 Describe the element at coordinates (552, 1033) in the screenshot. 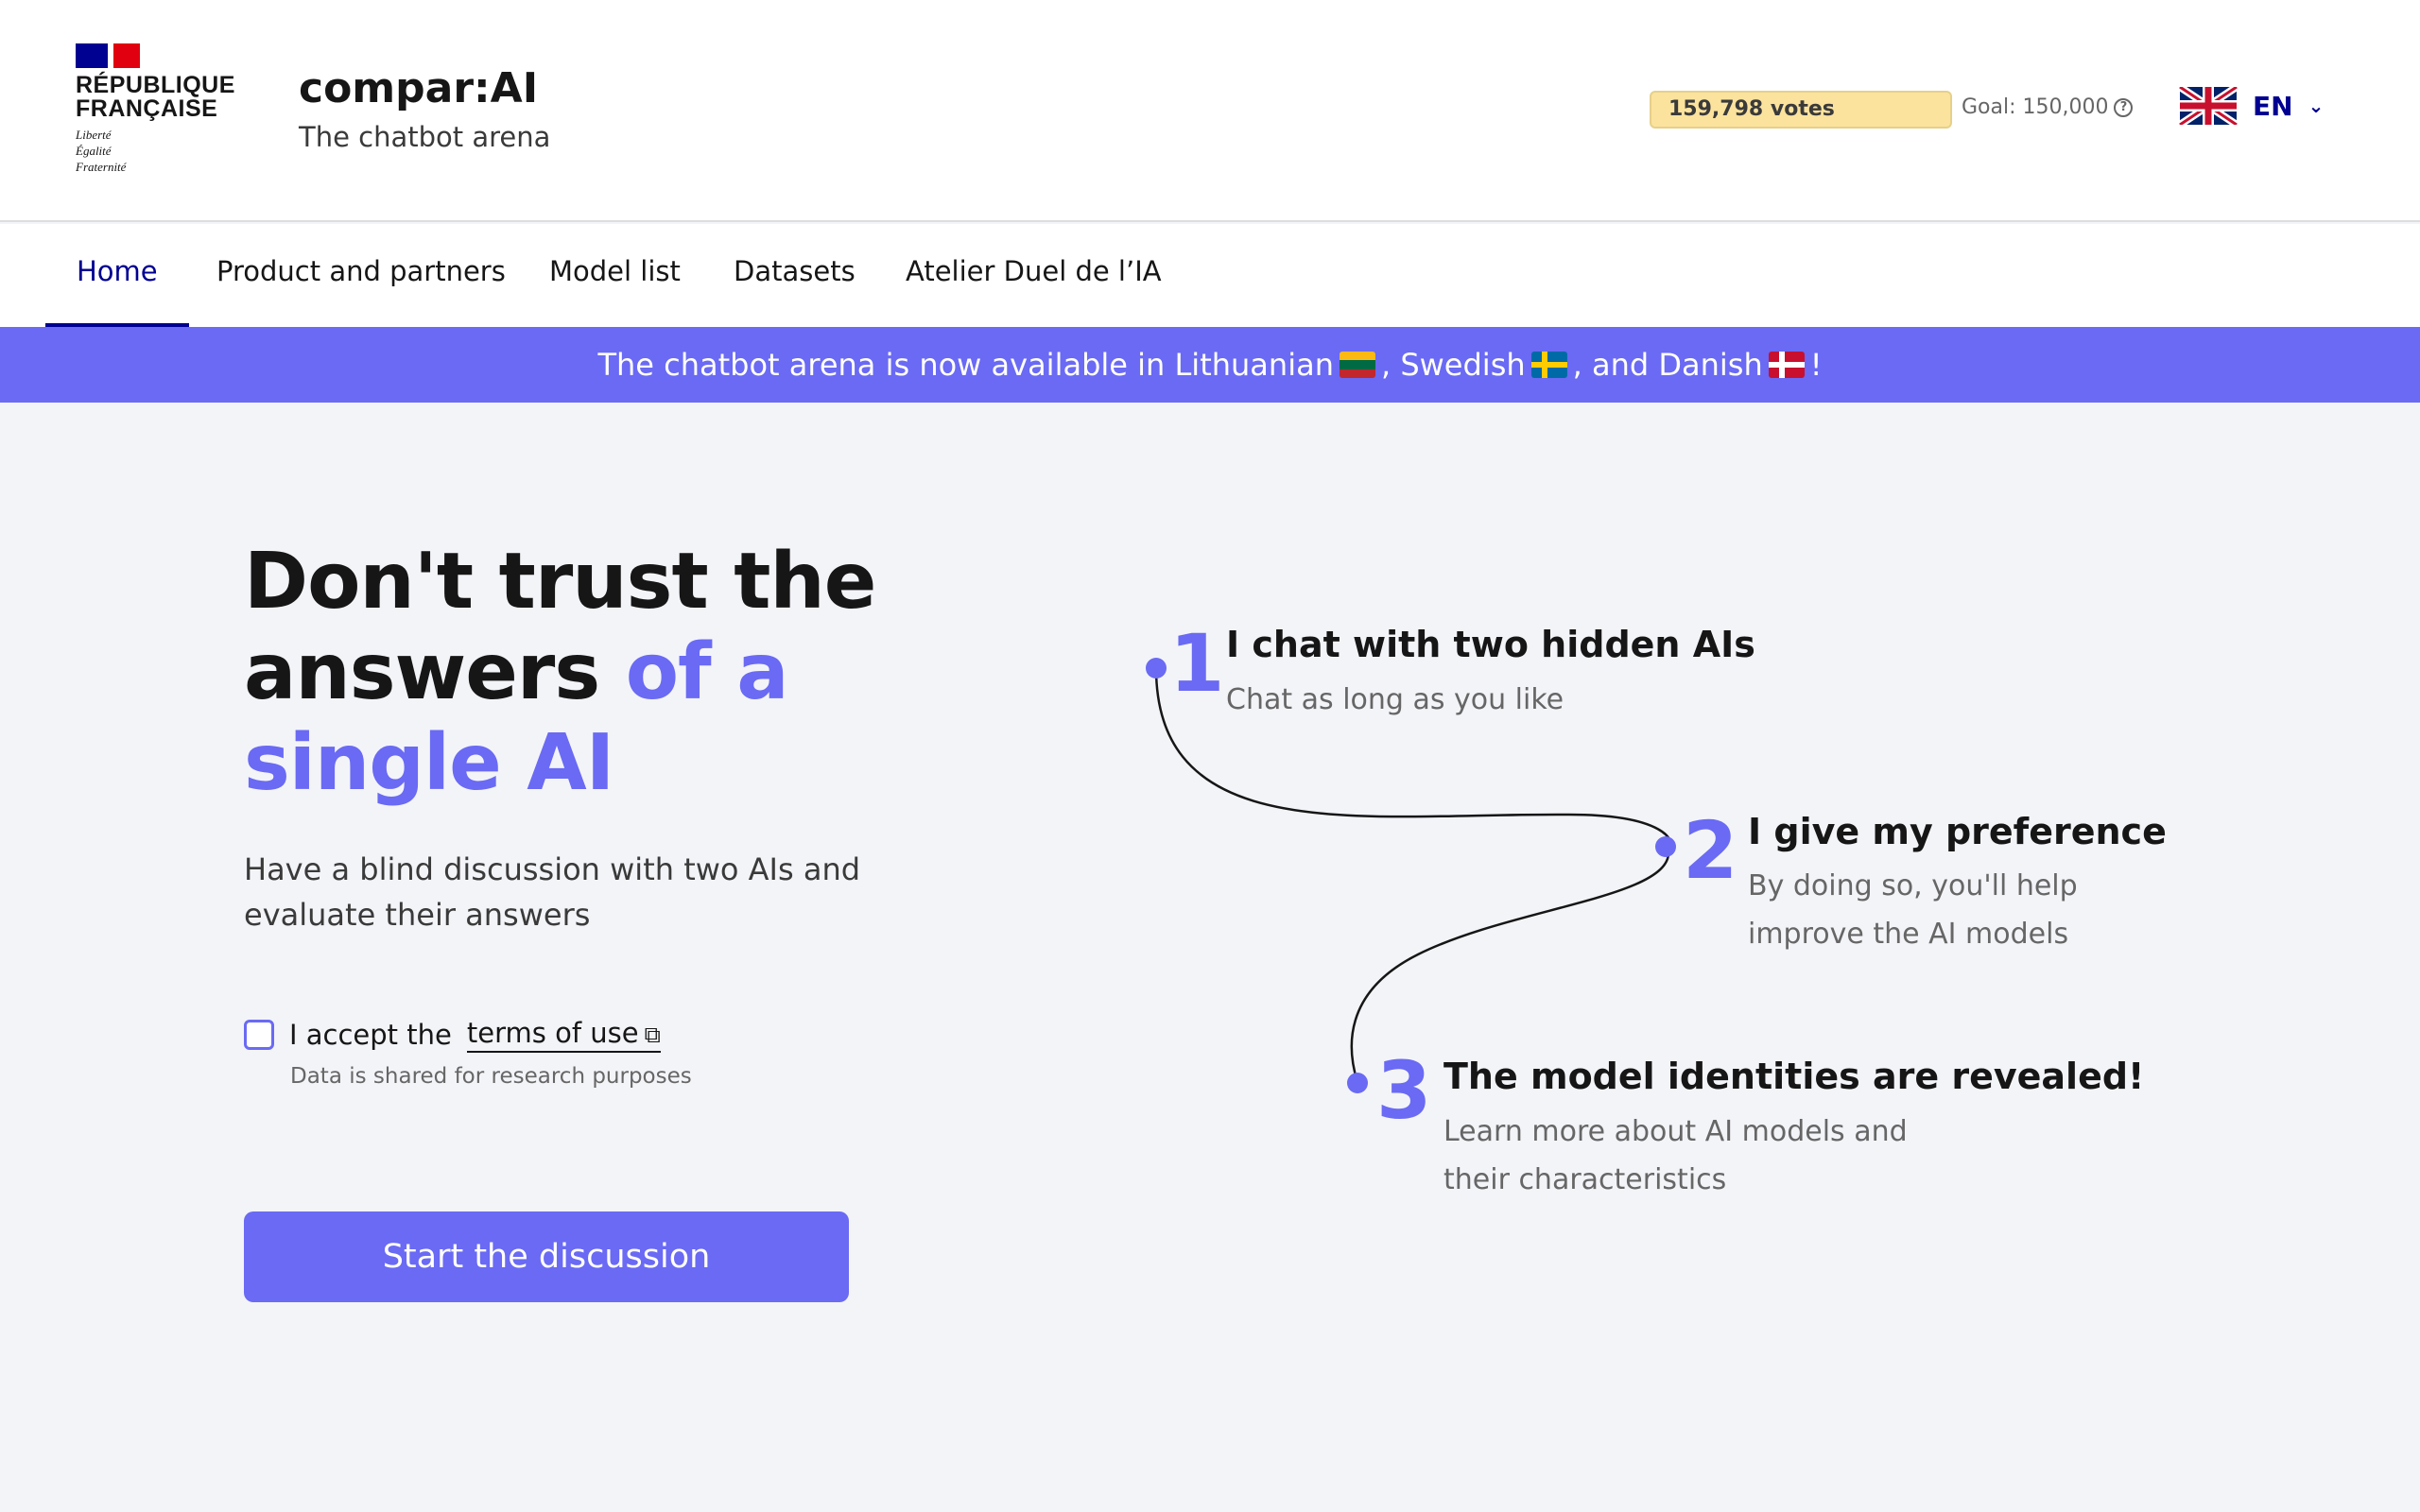

I see `terms-link-label: terms of use` at that location.